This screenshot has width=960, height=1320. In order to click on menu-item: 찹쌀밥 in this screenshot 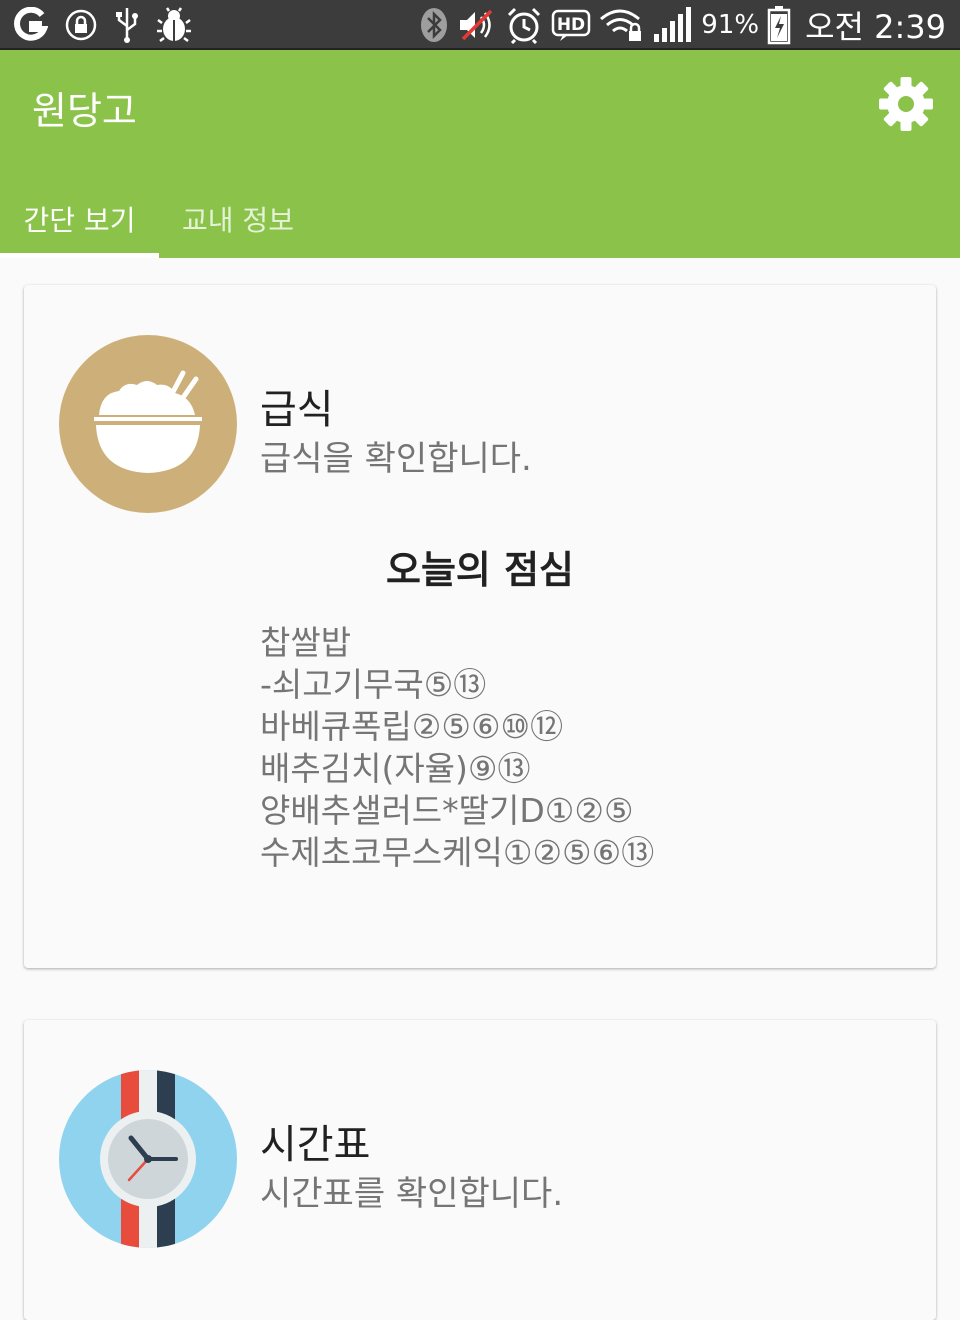, I will do `click(306, 642)`.